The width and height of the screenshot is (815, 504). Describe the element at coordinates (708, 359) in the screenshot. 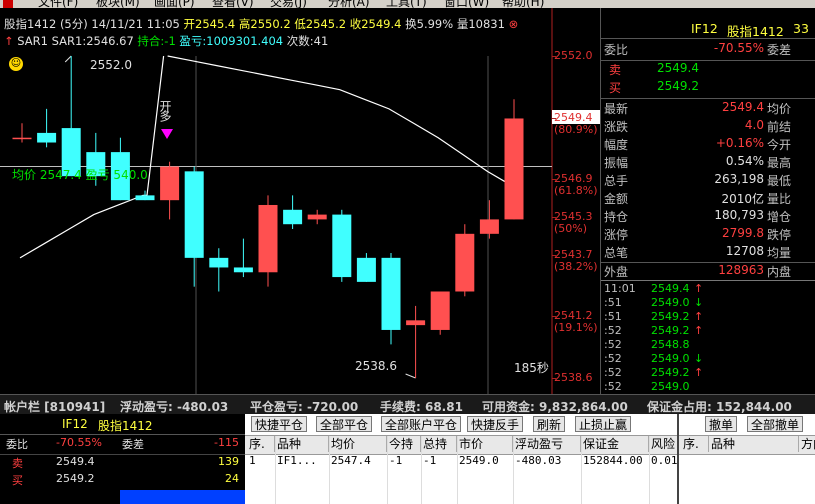

I see `tick-row: :52 2549.0 ↓` at that location.